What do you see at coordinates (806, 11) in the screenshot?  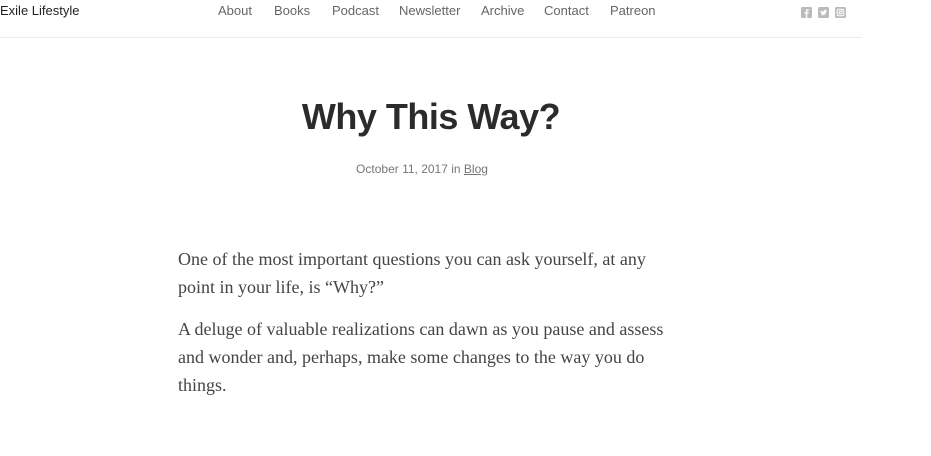 I see `facebook-icon` at bounding box center [806, 11].